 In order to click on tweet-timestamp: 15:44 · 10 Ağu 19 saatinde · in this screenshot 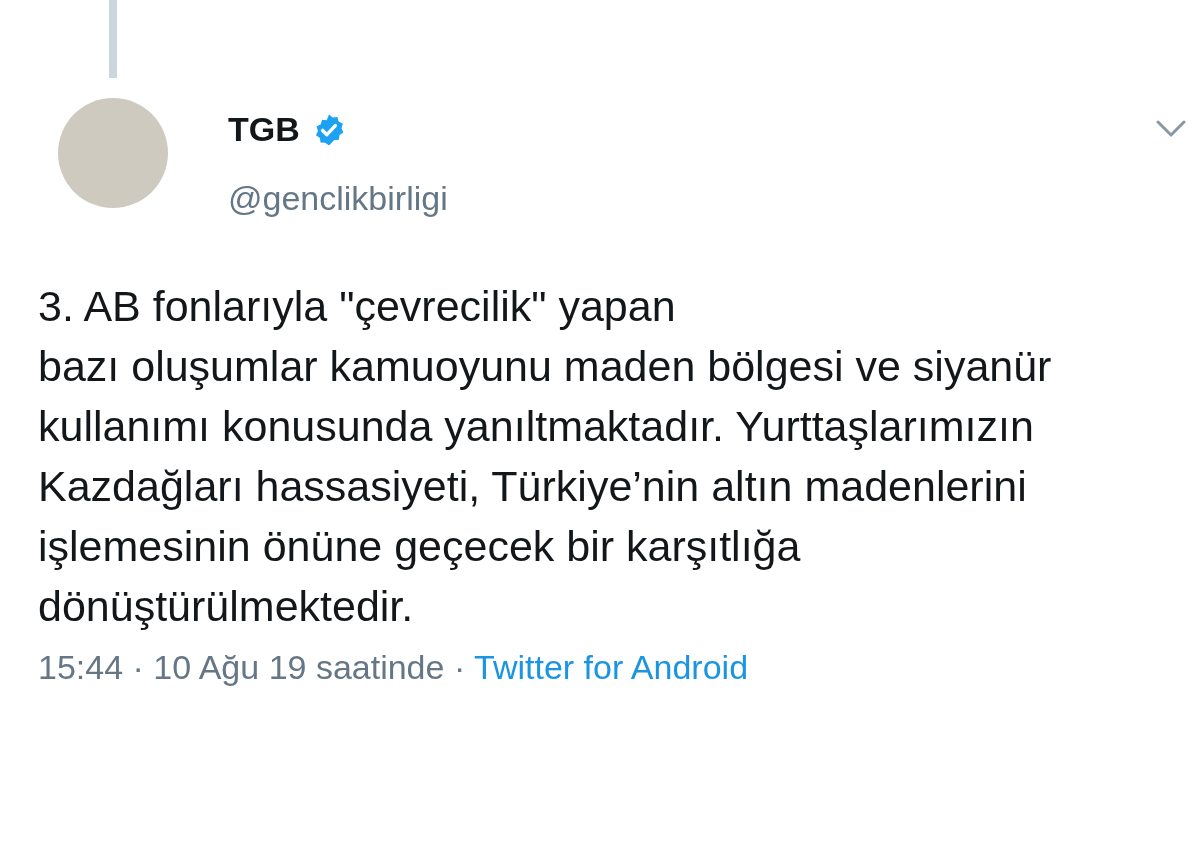, I will do `click(252, 667)`.